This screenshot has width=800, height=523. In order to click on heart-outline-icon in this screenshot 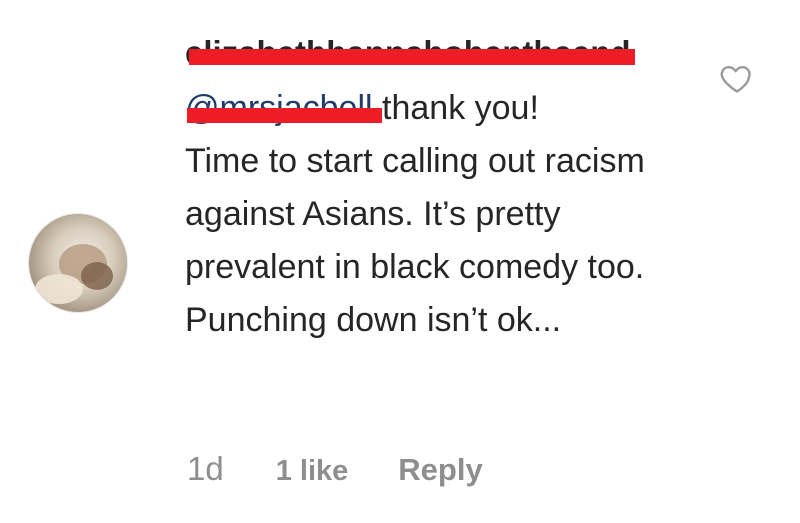, I will do `click(737, 78)`.